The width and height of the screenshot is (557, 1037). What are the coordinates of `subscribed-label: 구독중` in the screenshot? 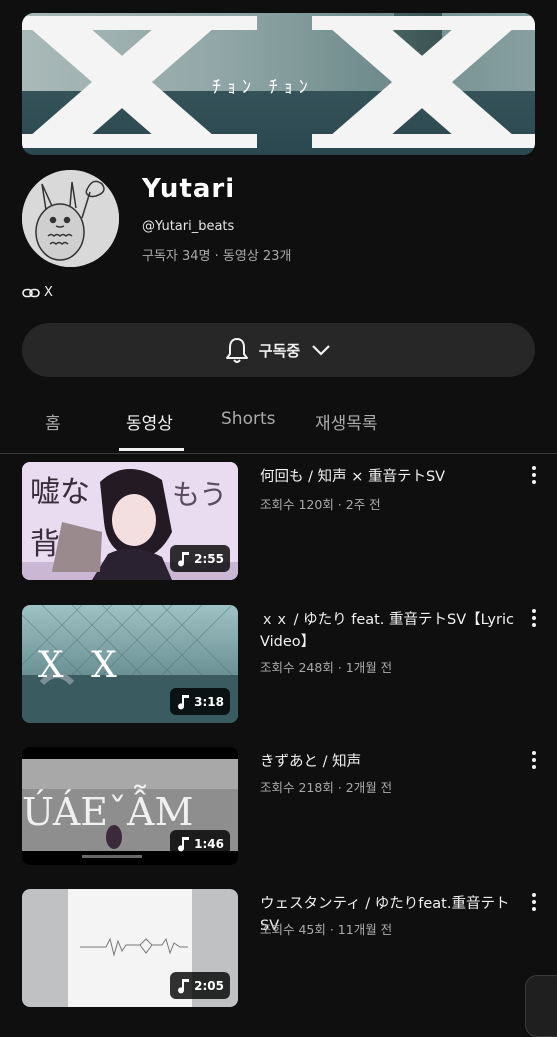 It's located at (279, 350).